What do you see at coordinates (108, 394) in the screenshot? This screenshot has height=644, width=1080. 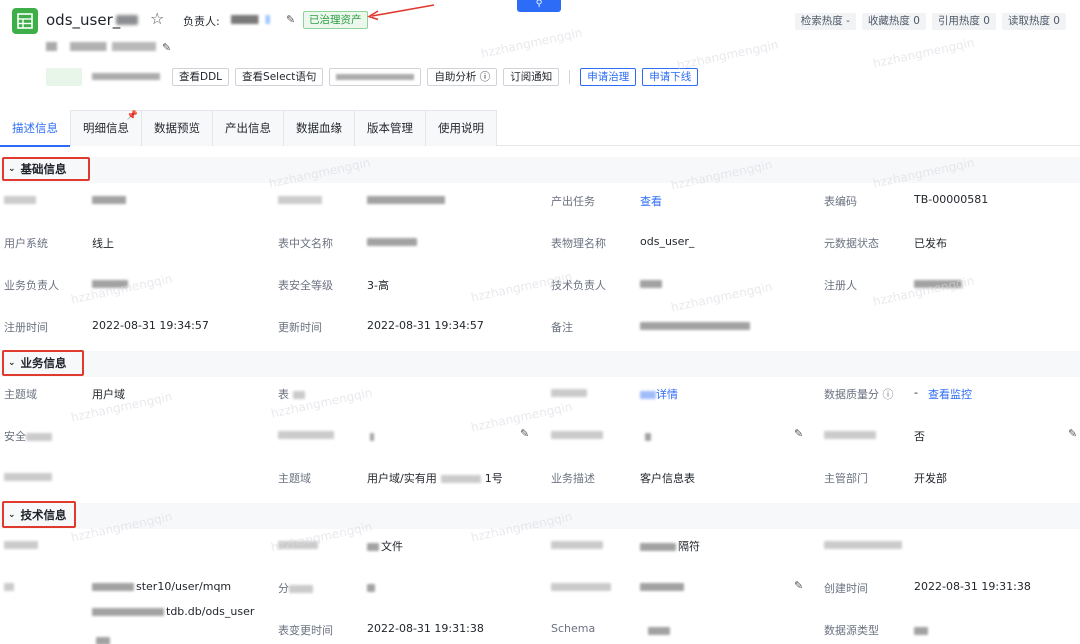 I see `subject-domain: 用户域` at bounding box center [108, 394].